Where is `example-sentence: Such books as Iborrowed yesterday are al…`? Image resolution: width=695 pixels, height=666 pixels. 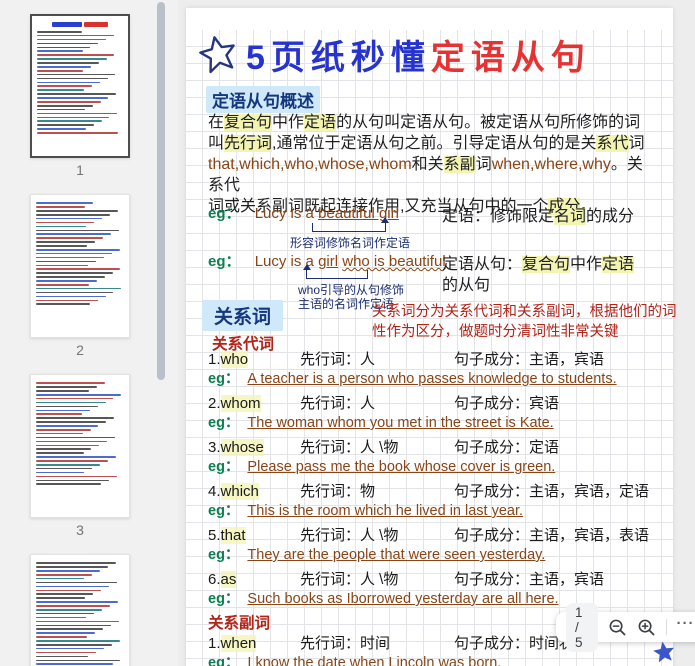 example-sentence: Such books as Iborrowed yesterday are al… is located at coordinates (403, 599).